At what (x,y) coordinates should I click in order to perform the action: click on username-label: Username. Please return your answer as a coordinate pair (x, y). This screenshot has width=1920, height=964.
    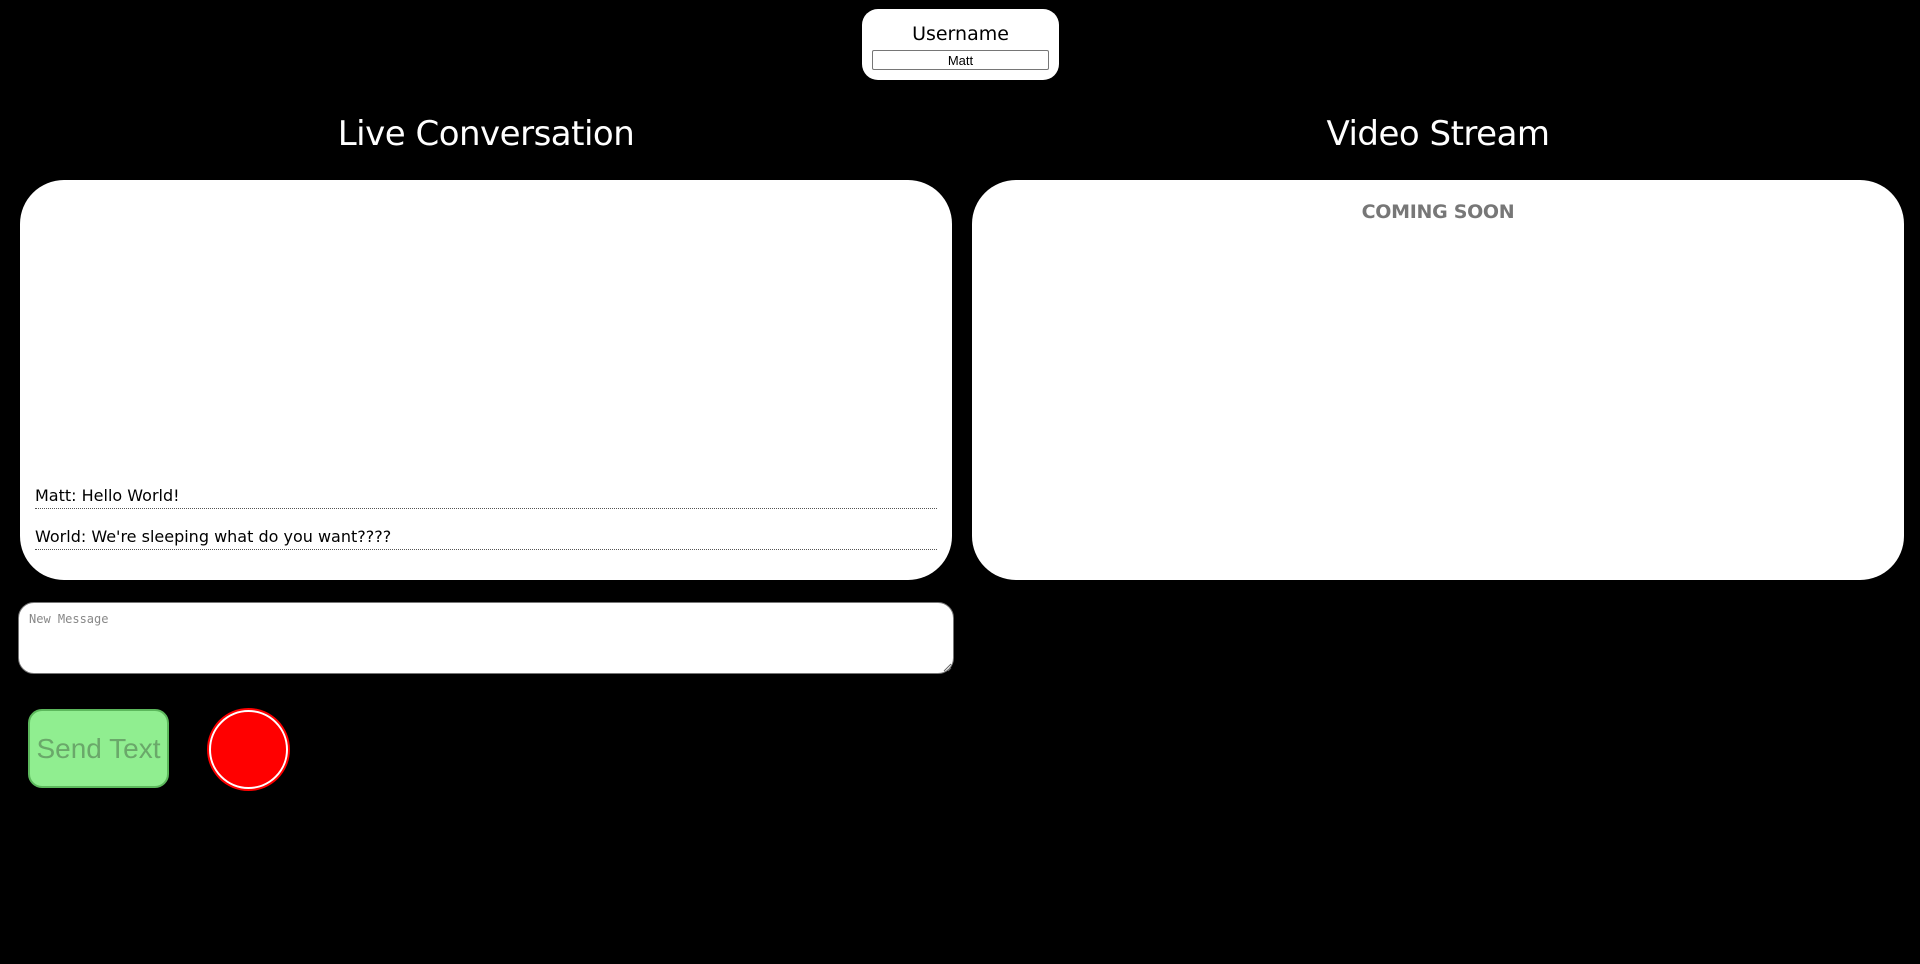
    Looking at the image, I should click on (960, 34).